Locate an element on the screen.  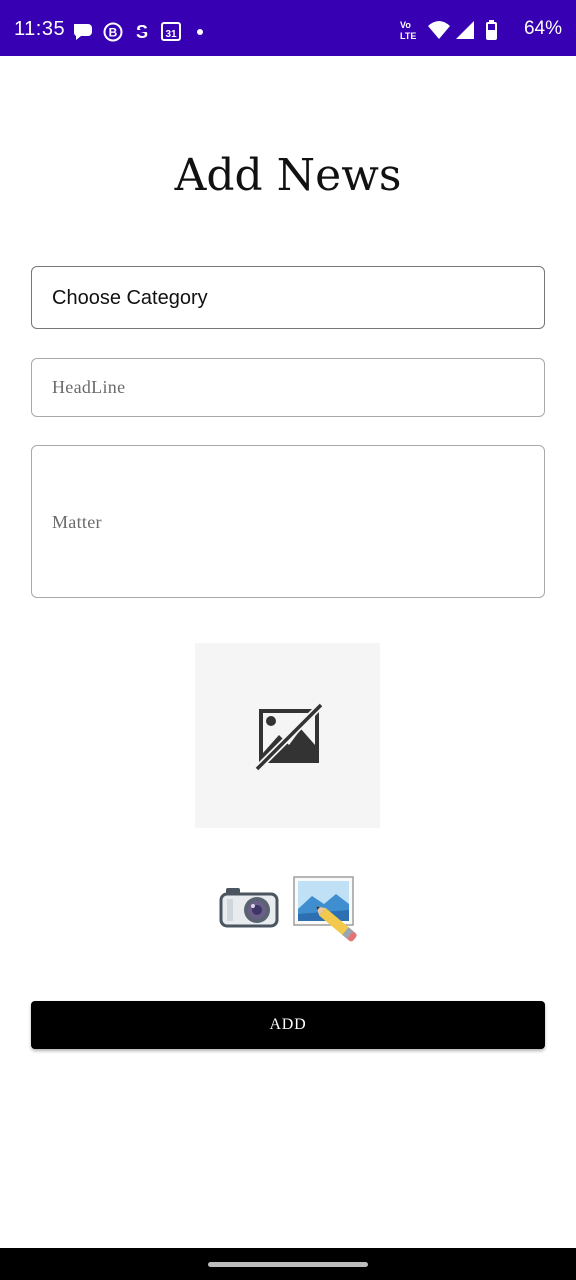
volte-icon: Vo LTE is located at coordinates (408, 30).